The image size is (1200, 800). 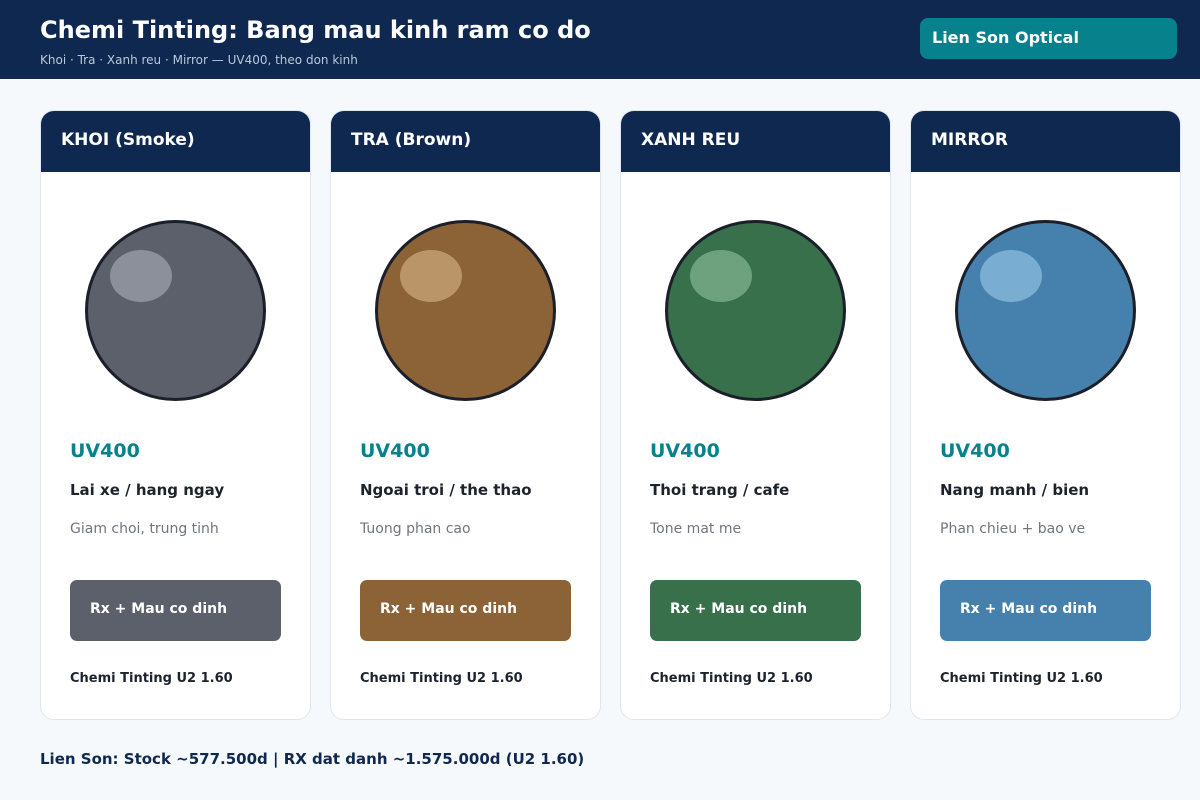 I want to click on card-title: KHOI (Smoke), so click(x=175, y=141).